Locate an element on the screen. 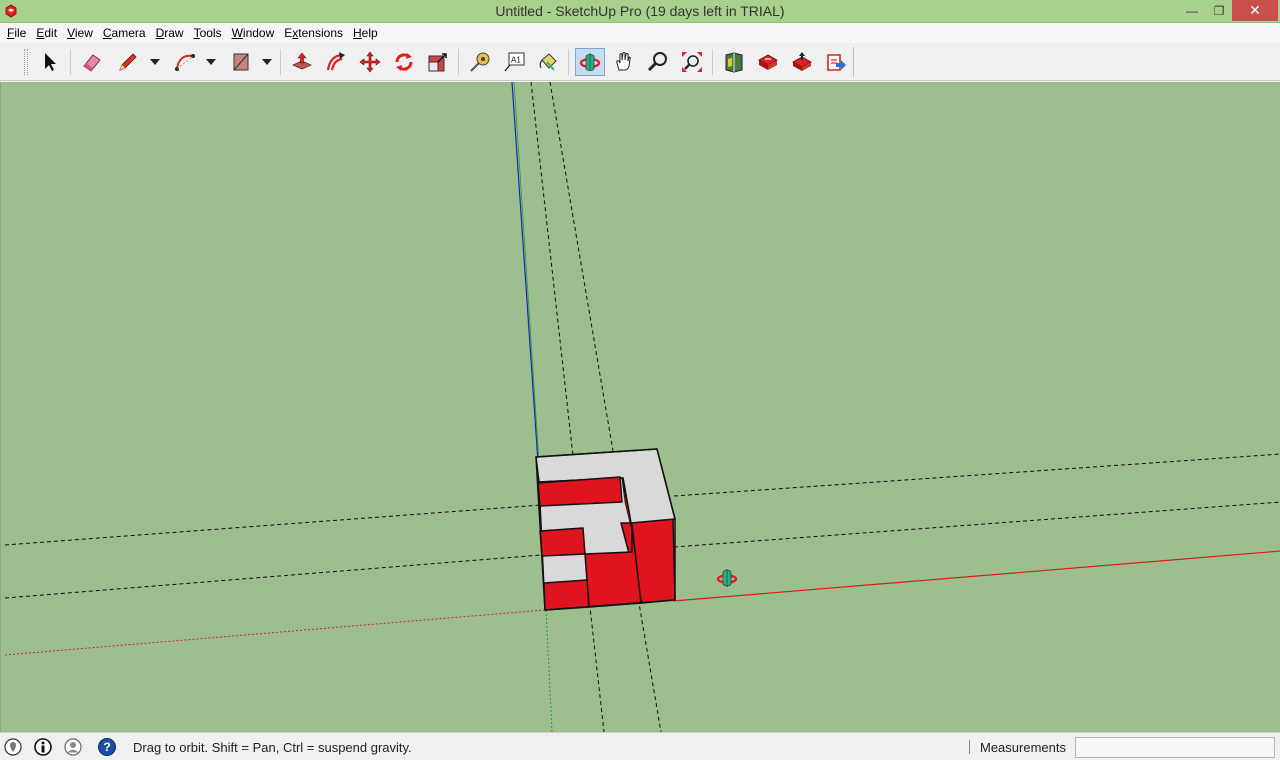  cube-model is located at coordinates (605, 529).